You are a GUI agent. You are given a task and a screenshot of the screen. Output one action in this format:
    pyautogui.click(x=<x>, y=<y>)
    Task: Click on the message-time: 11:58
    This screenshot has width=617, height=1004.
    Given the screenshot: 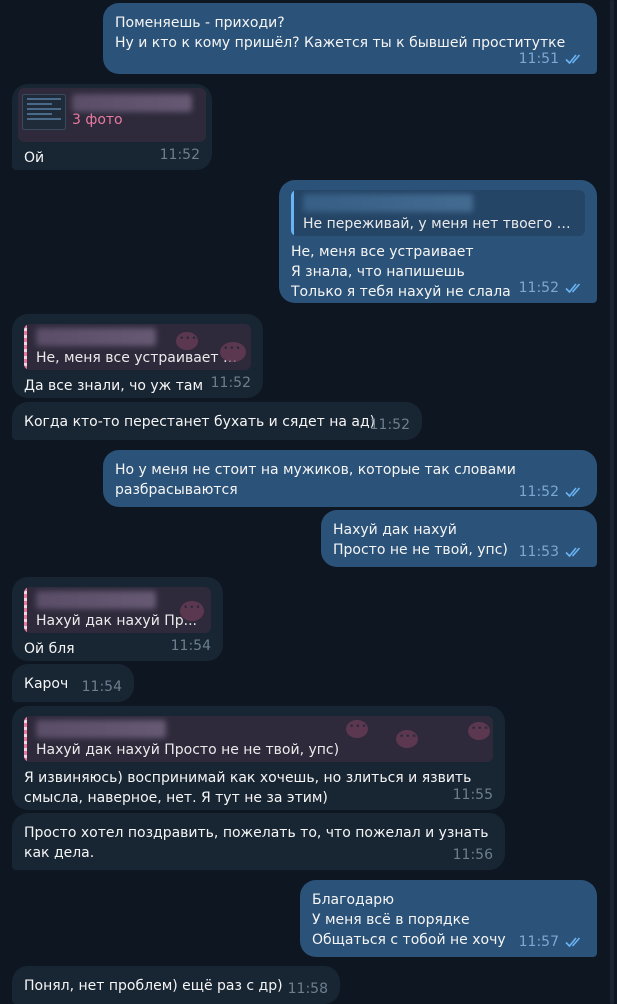 What is the action you would take?
    pyautogui.click(x=307, y=989)
    